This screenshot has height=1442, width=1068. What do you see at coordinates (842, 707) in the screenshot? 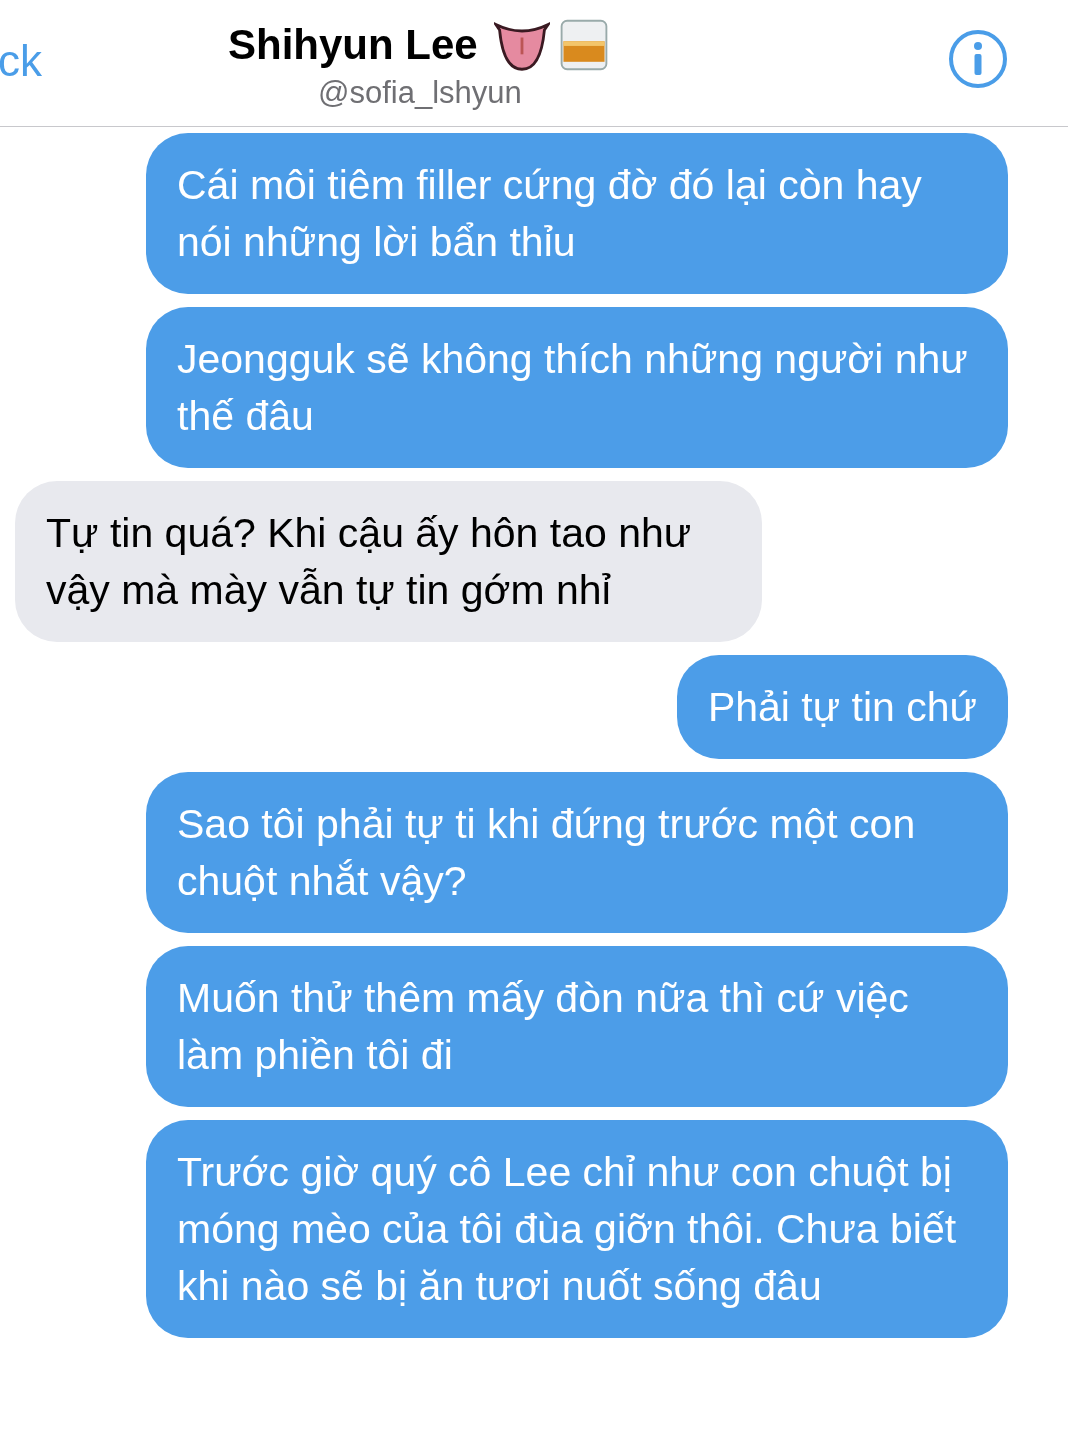
I see `message-bubble: Phải tự tin chứ` at bounding box center [842, 707].